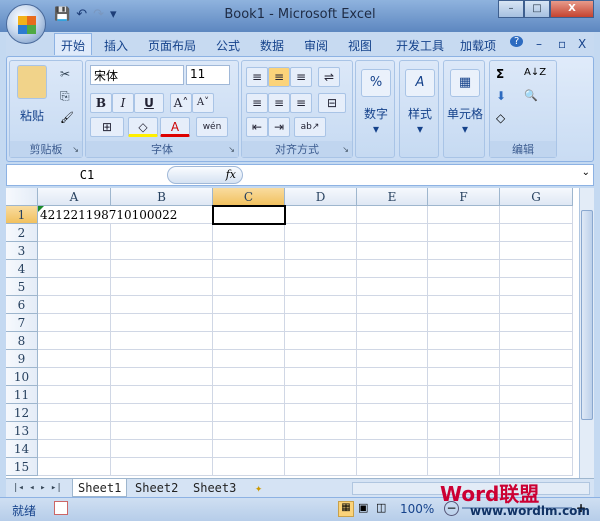 This screenshot has height=521, width=600. Describe the element at coordinates (22, 233) in the screenshot. I see `row-header-2: 2` at that location.